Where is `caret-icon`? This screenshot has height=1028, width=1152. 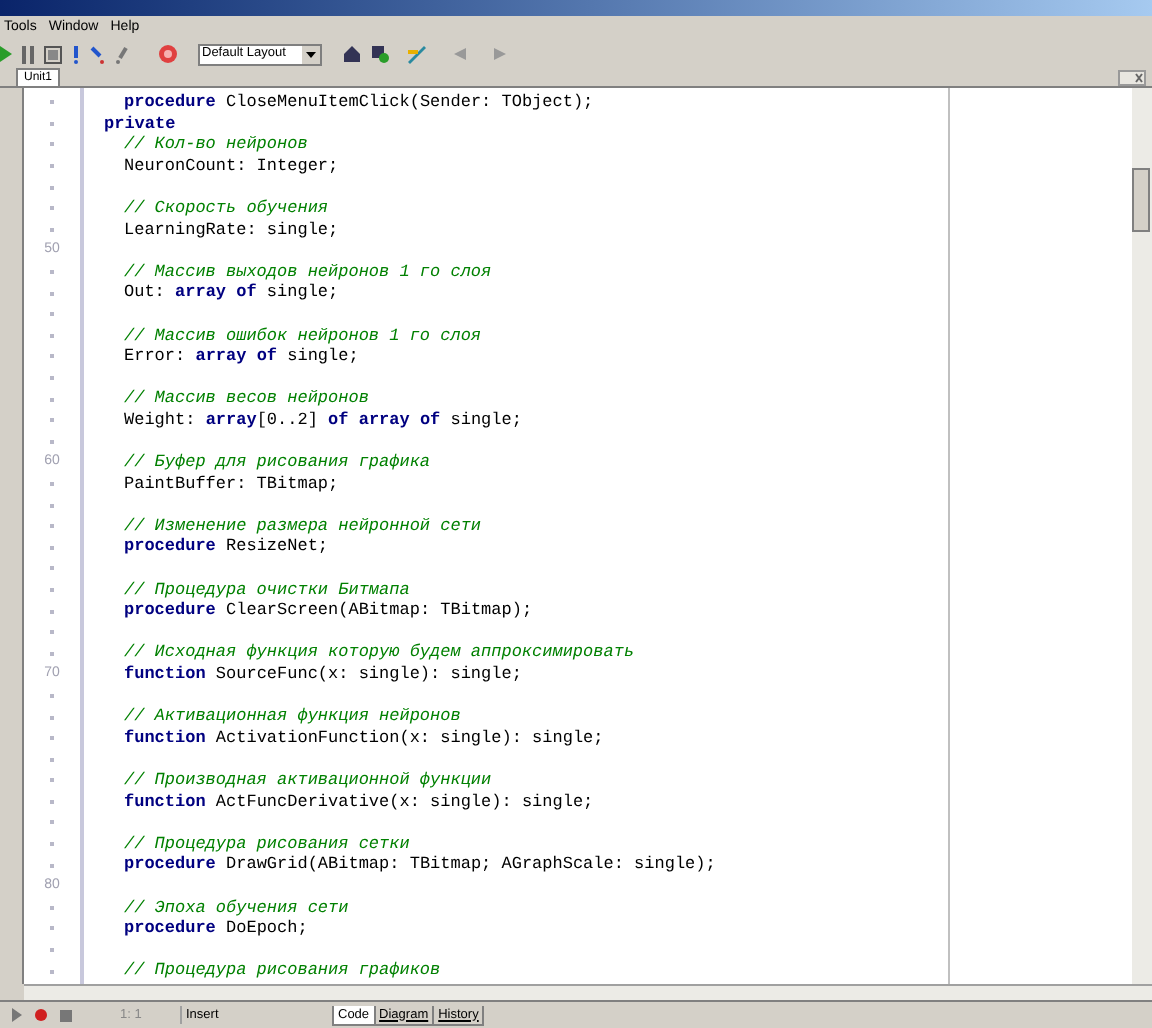 caret-icon is located at coordinates (311, 54).